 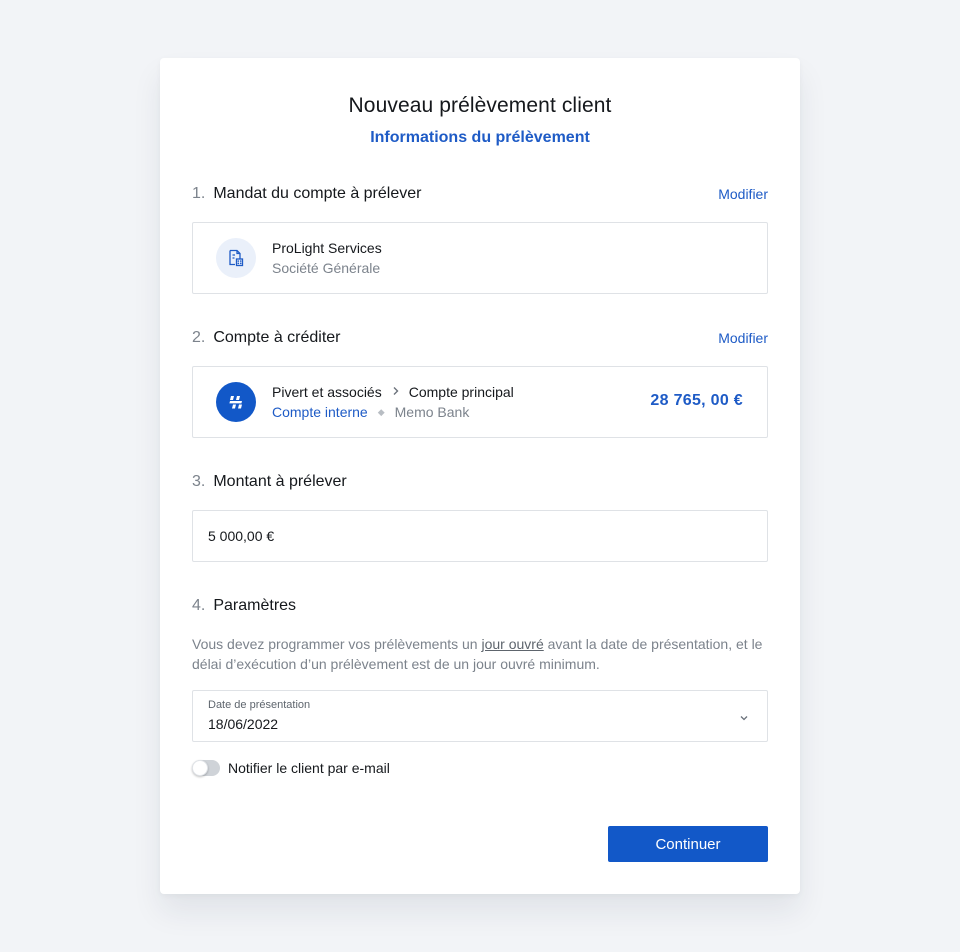 I want to click on continue-button: Continuer, so click(x=688, y=844).